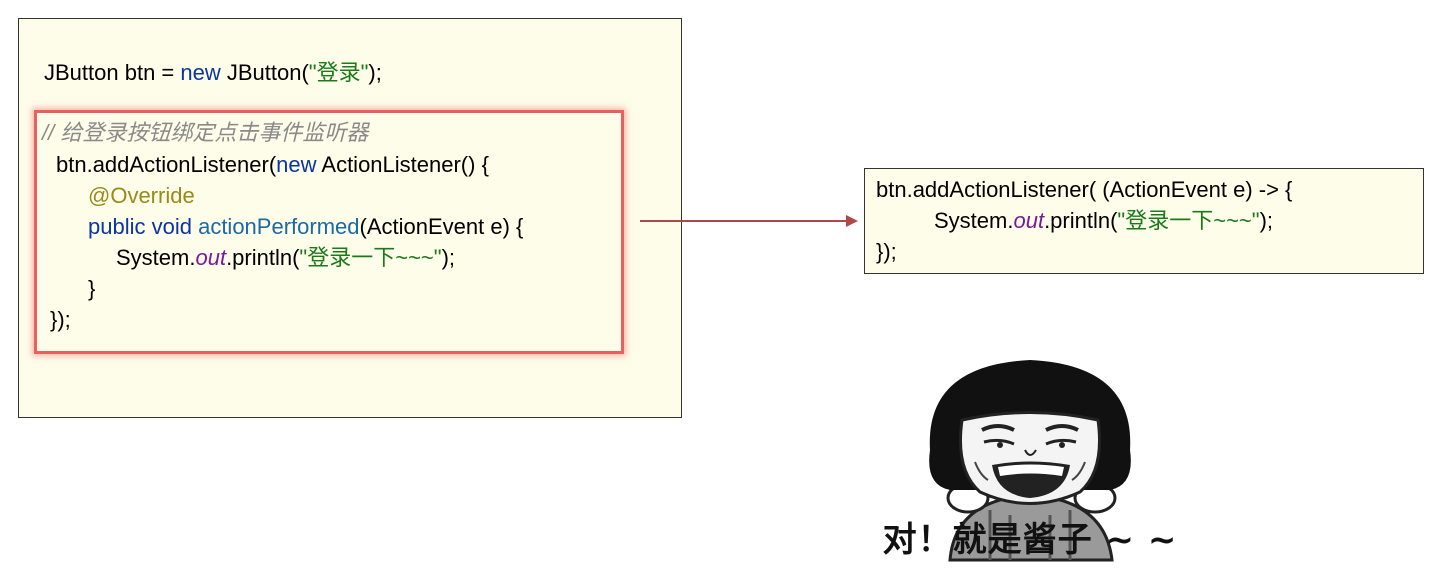 The image size is (1430, 585). Describe the element at coordinates (886, 251) in the screenshot. I see `lambda-line-close: });` at that location.